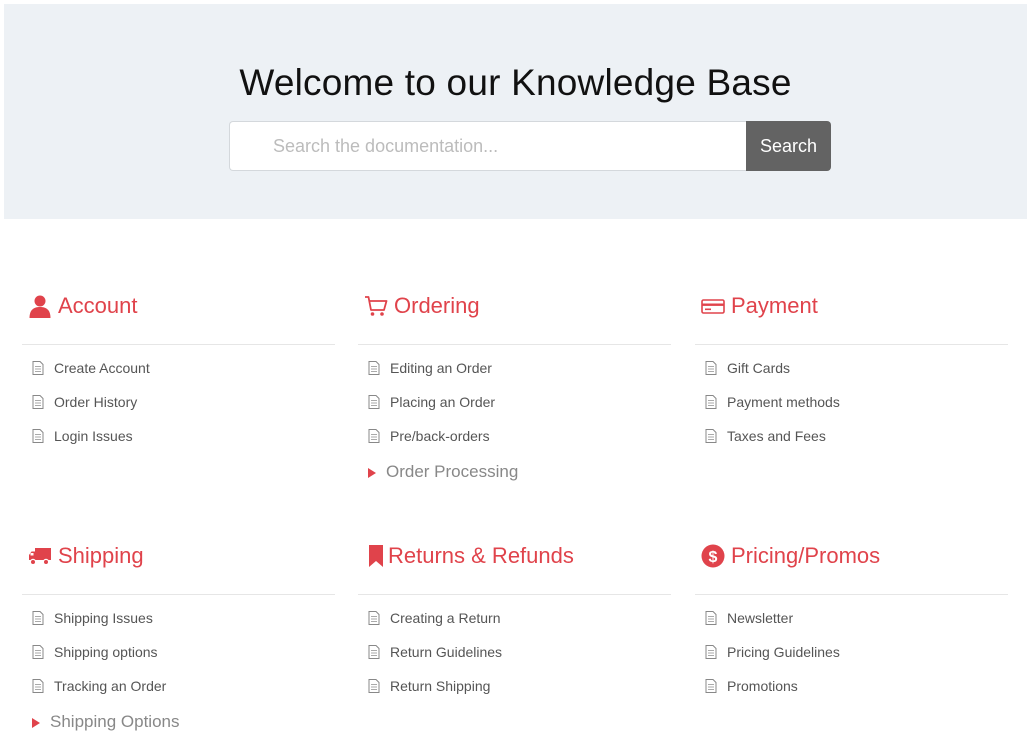 The width and height of the screenshot is (1028, 751). I want to click on article-label: Creating a Return, so click(445, 618).